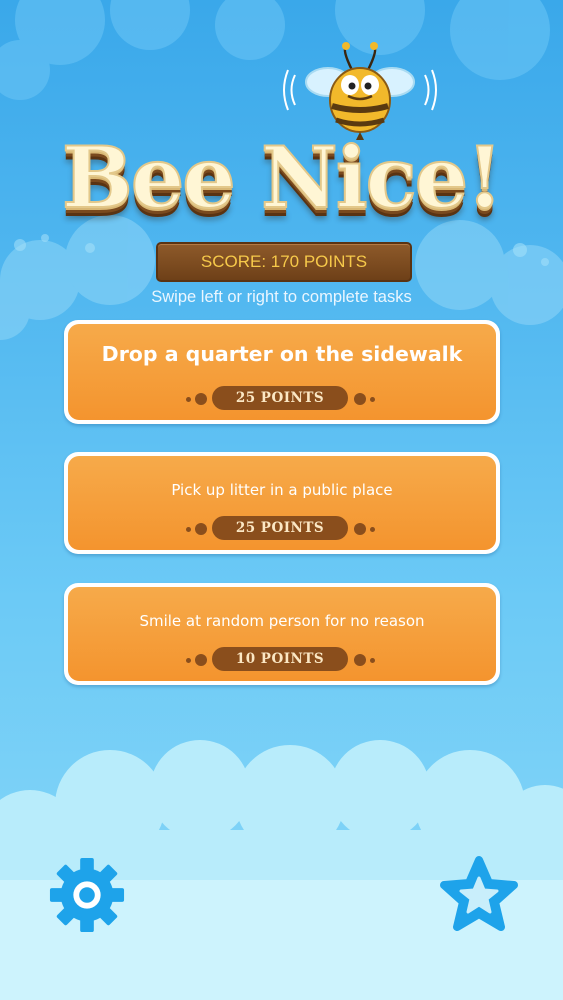 The image size is (563, 1000). Describe the element at coordinates (479, 894) in the screenshot. I see `star-icon` at that location.